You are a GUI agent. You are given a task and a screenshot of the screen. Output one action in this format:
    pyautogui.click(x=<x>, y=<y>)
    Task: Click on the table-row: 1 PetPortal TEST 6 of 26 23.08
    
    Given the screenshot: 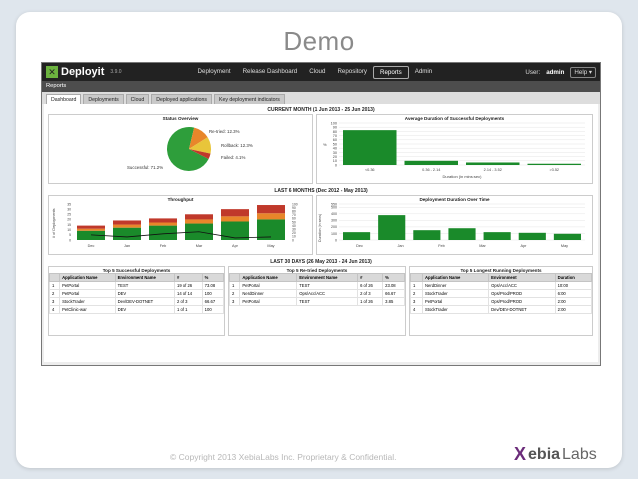 What is the action you would take?
    pyautogui.click(x=317, y=285)
    